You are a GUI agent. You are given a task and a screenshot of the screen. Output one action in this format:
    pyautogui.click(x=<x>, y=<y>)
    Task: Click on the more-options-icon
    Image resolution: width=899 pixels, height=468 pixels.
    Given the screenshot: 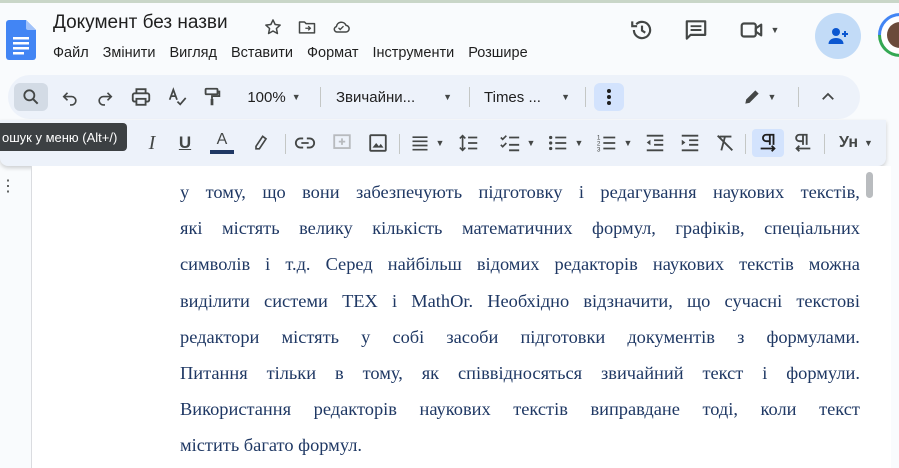 What is the action you would take?
    pyautogui.click(x=609, y=97)
    